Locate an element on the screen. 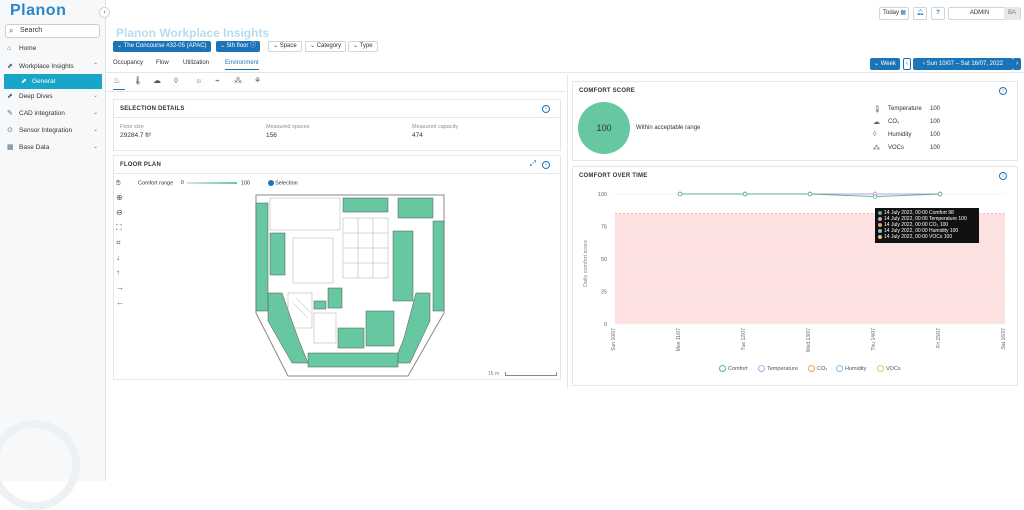 The height and width of the screenshot is (510, 1024). legend-item-vocs: VOCs is located at coordinates (889, 368).